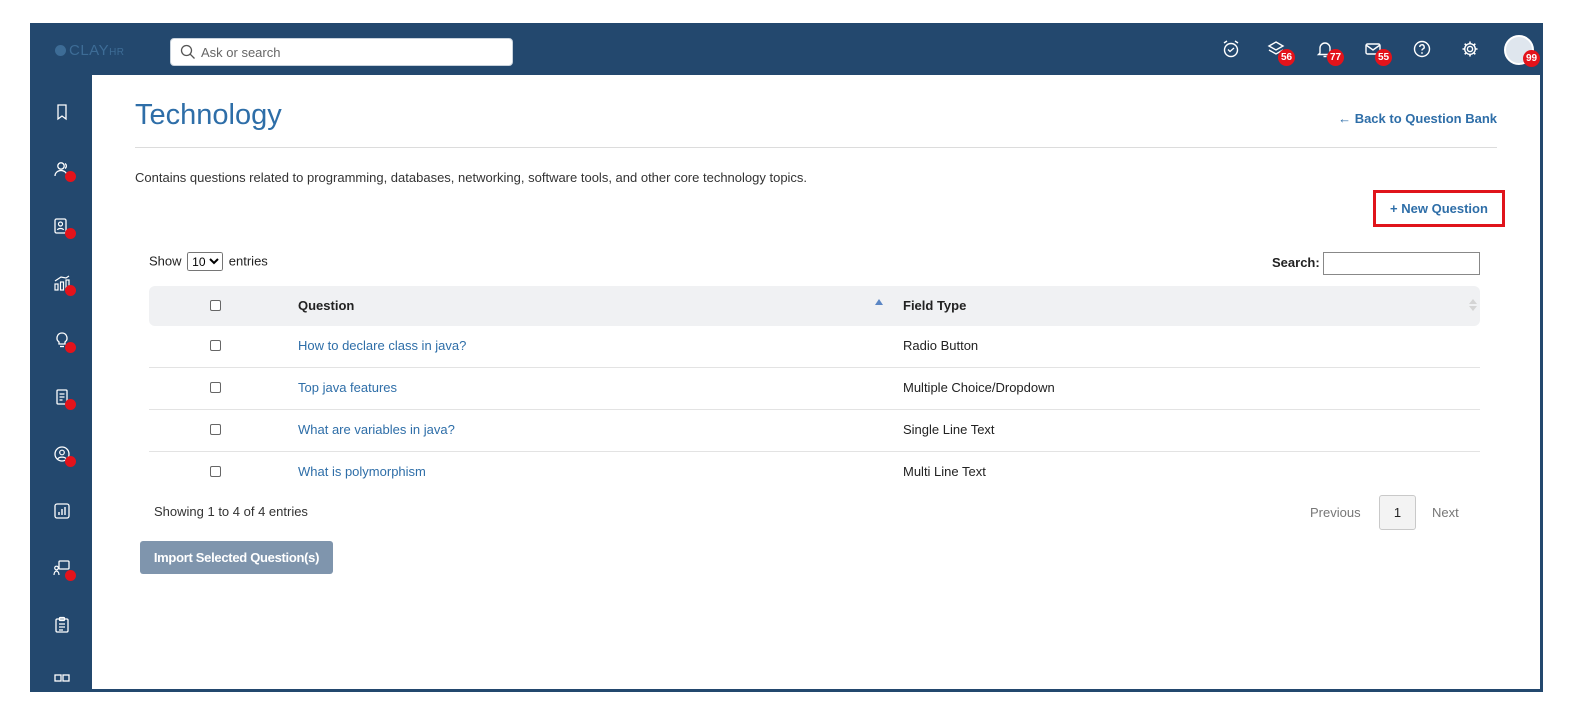  I want to click on question-link: How to declare class in java?, so click(382, 345).